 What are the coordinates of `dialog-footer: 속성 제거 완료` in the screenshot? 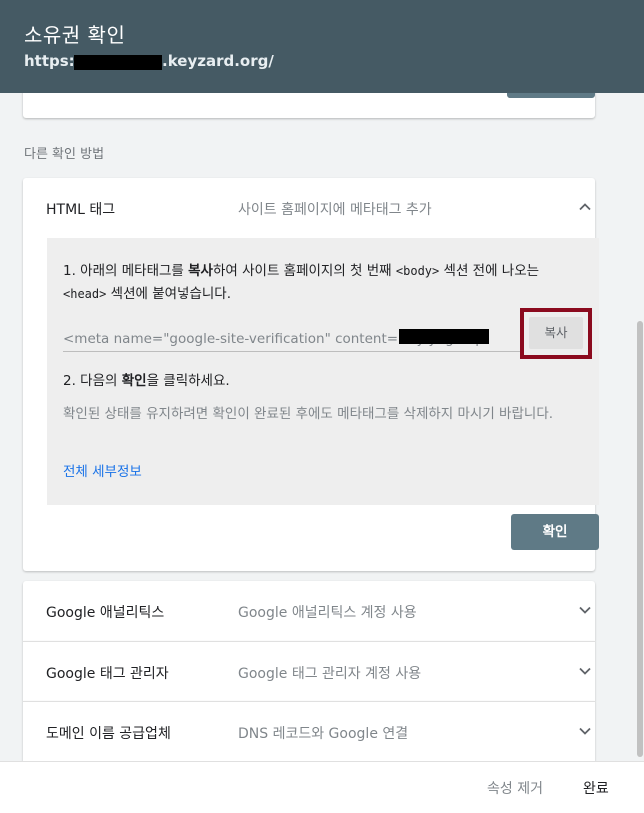 It's located at (322, 787).